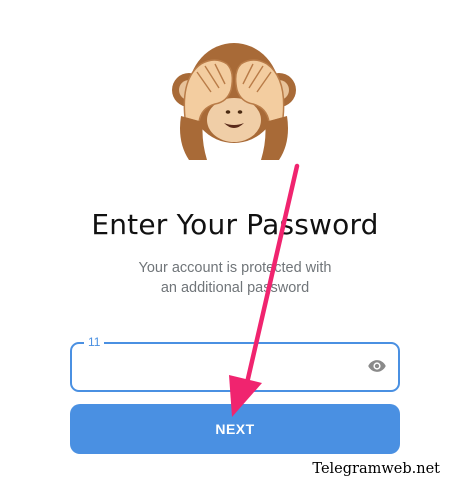 This screenshot has height=488, width=450. What do you see at coordinates (377, 366) in the screenshot?
I see `eye-icon` at bounding box center [377, 366].